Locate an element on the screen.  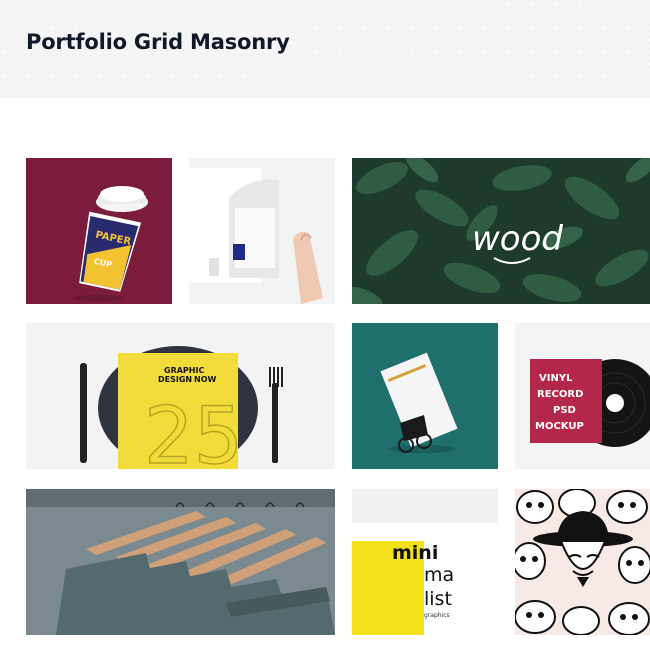
svg-text: NOW is located at coordinates (205, 379).